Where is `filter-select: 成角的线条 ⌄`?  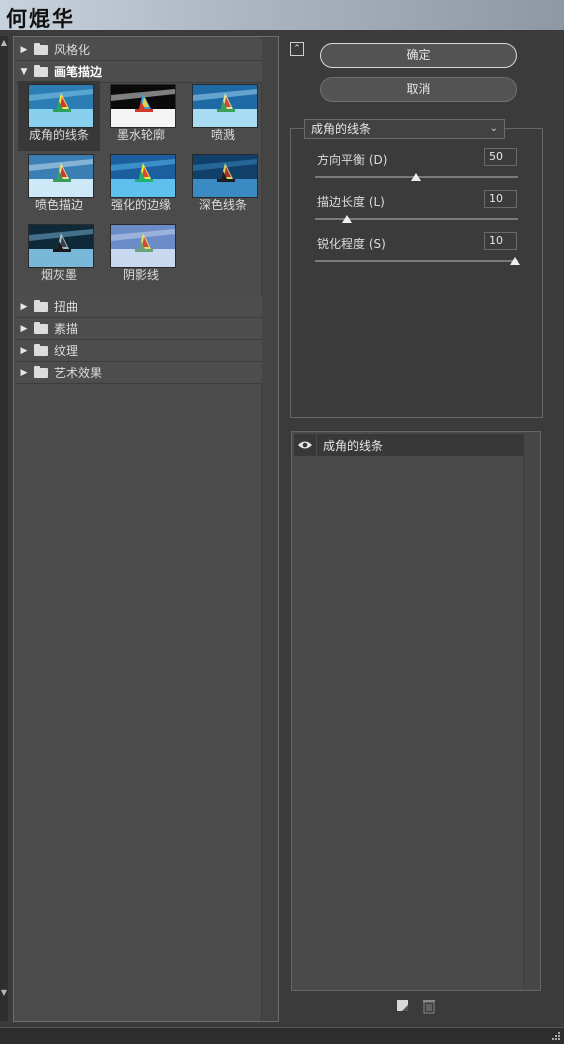
filter-select: 成角的线条 ⌄ is located at coordinates (404, 129).